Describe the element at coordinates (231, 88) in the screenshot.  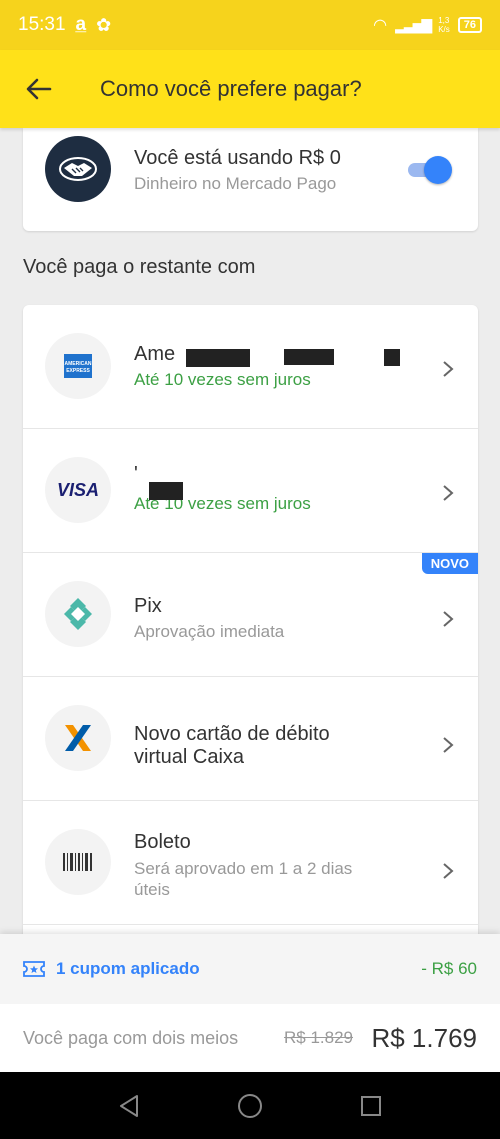
I see `page-title: Como você prefere pagar?` at that location.